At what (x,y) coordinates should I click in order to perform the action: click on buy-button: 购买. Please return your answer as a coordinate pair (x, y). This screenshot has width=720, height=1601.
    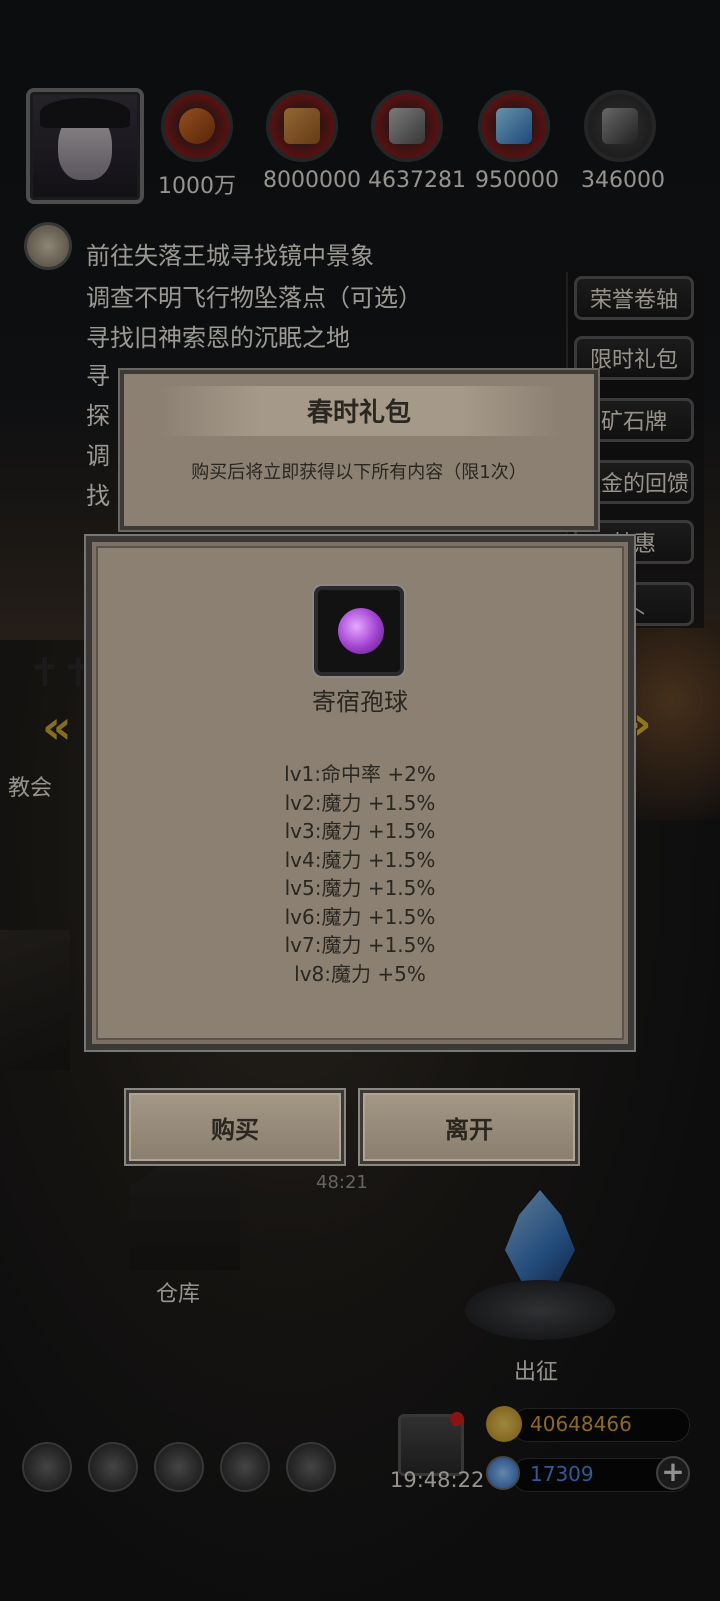
    Looking at the image, I should click on (235, 1127).